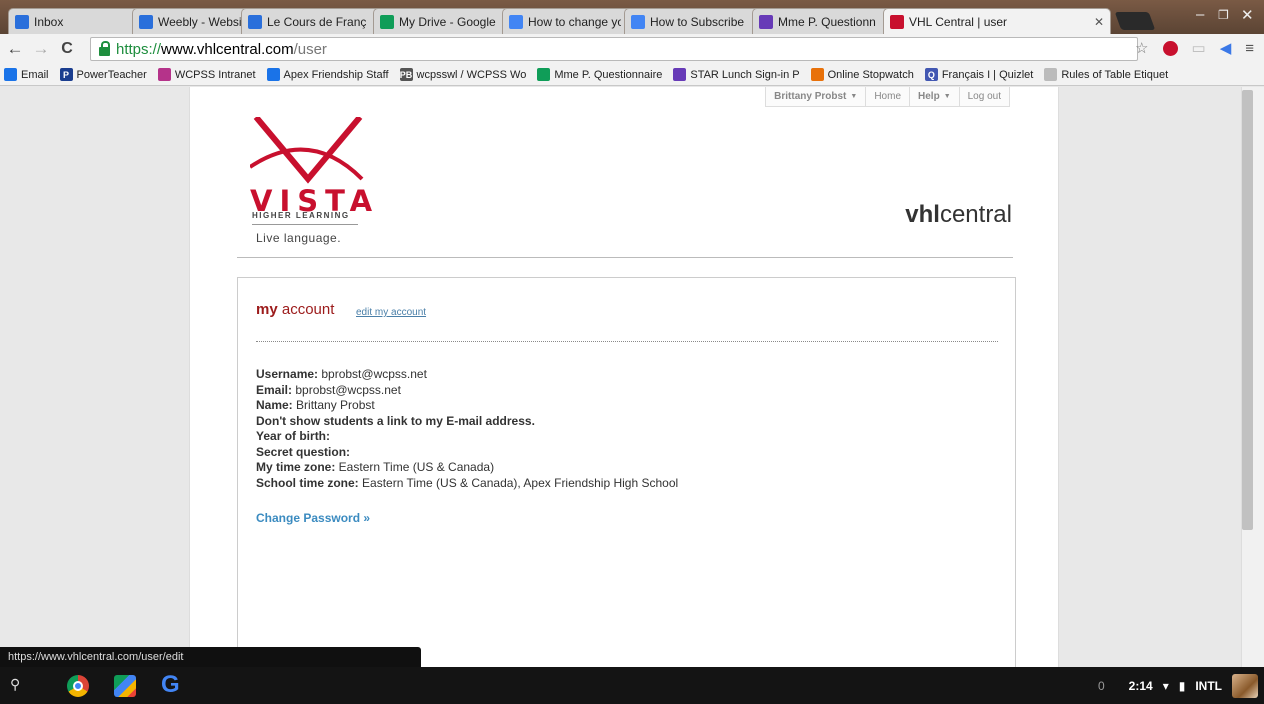  Describe the element at coordinates (206, 74) in the screenshot. I see `bookmark-item: WCPSS Intranet` at that location.